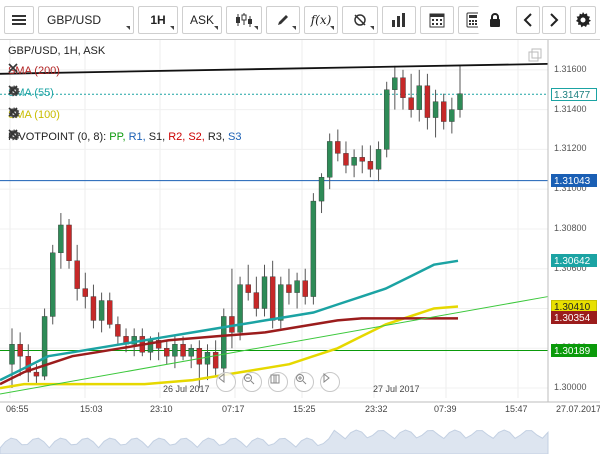  I want to click on nav-back-button, so click(226, 382).